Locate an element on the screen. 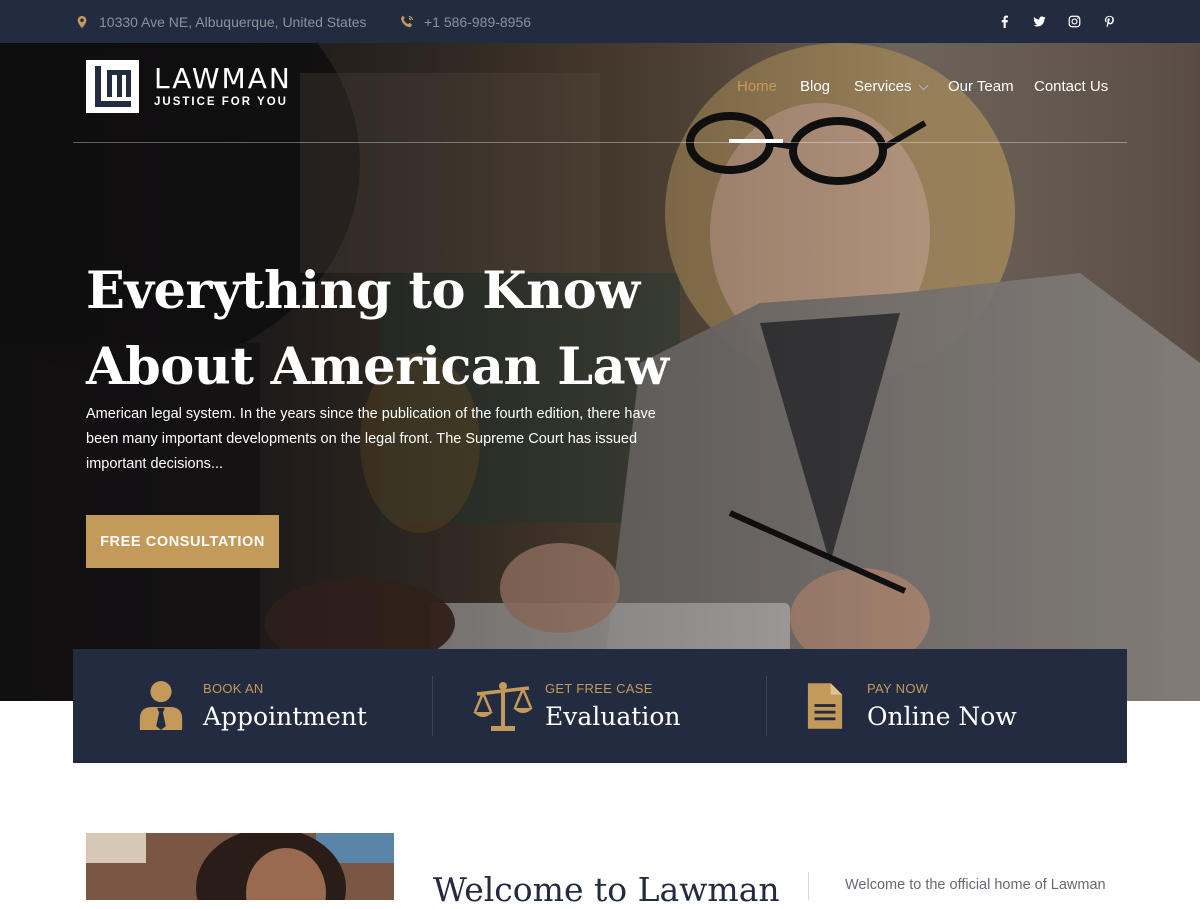 This screenshot has height=909, width=1200. hero-title: Everything to Know About American Law is located at coordinates (396, 329).